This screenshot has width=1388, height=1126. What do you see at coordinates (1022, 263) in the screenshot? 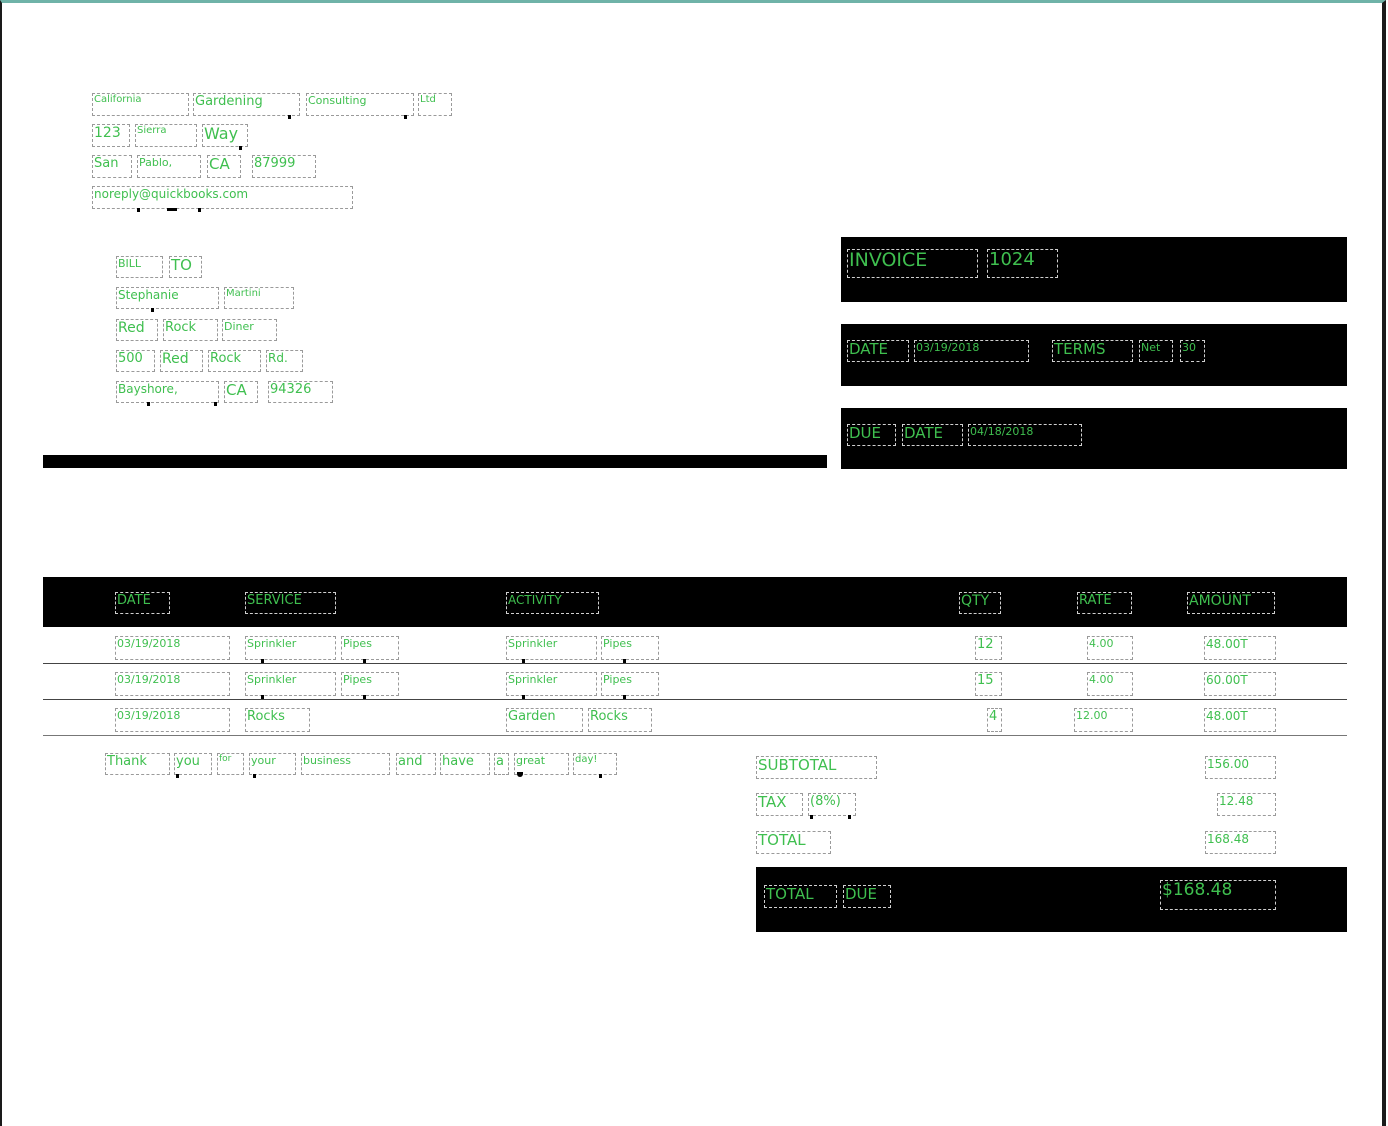
I see `invoice-number: 1024` at bounding box center [1022, 263].